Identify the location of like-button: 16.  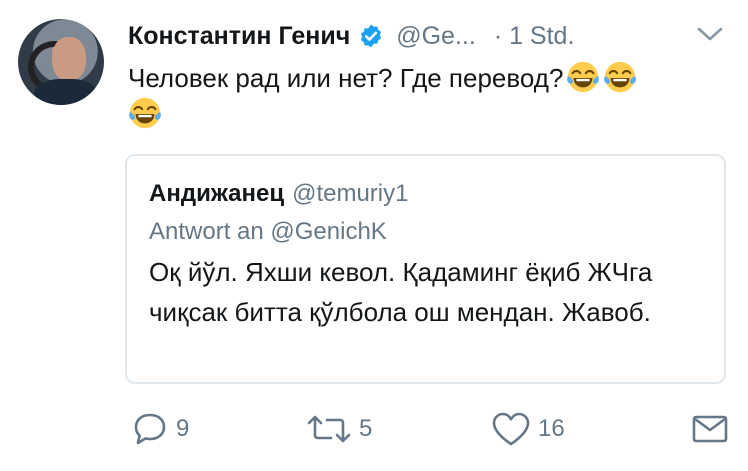
(527, 429).